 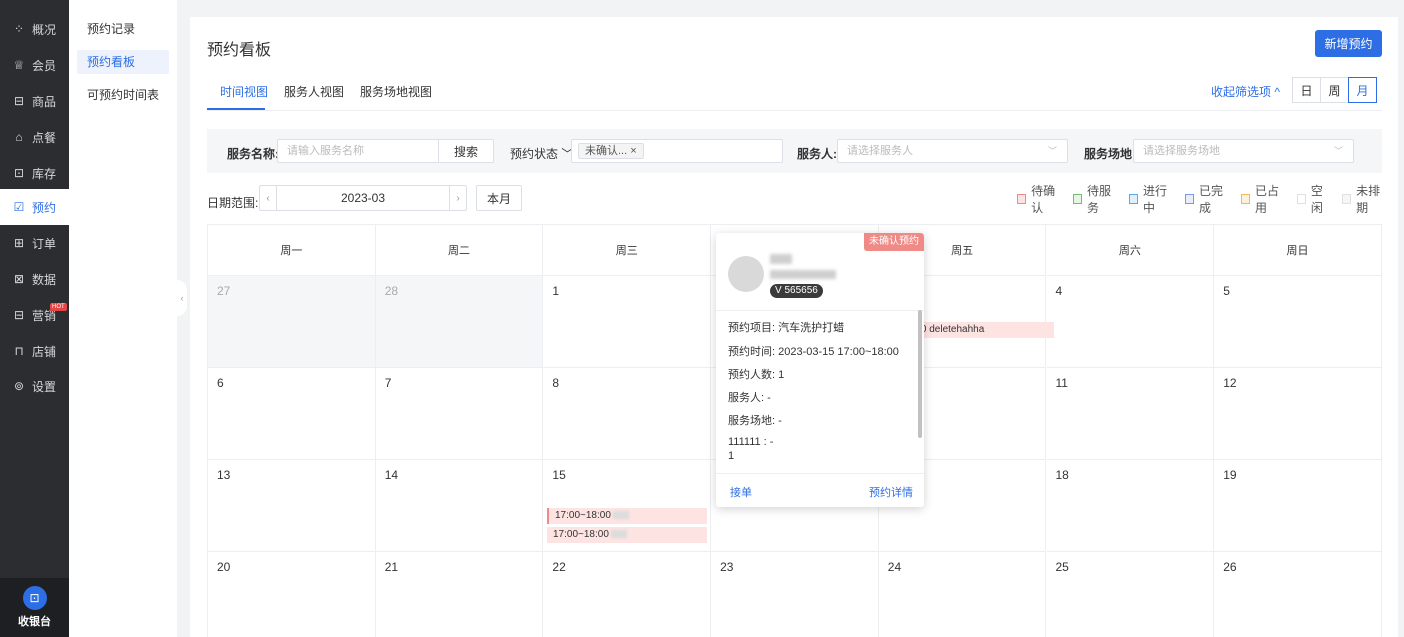 I want to click on status-select: 未确认... ×, so click(x=677, y=151).